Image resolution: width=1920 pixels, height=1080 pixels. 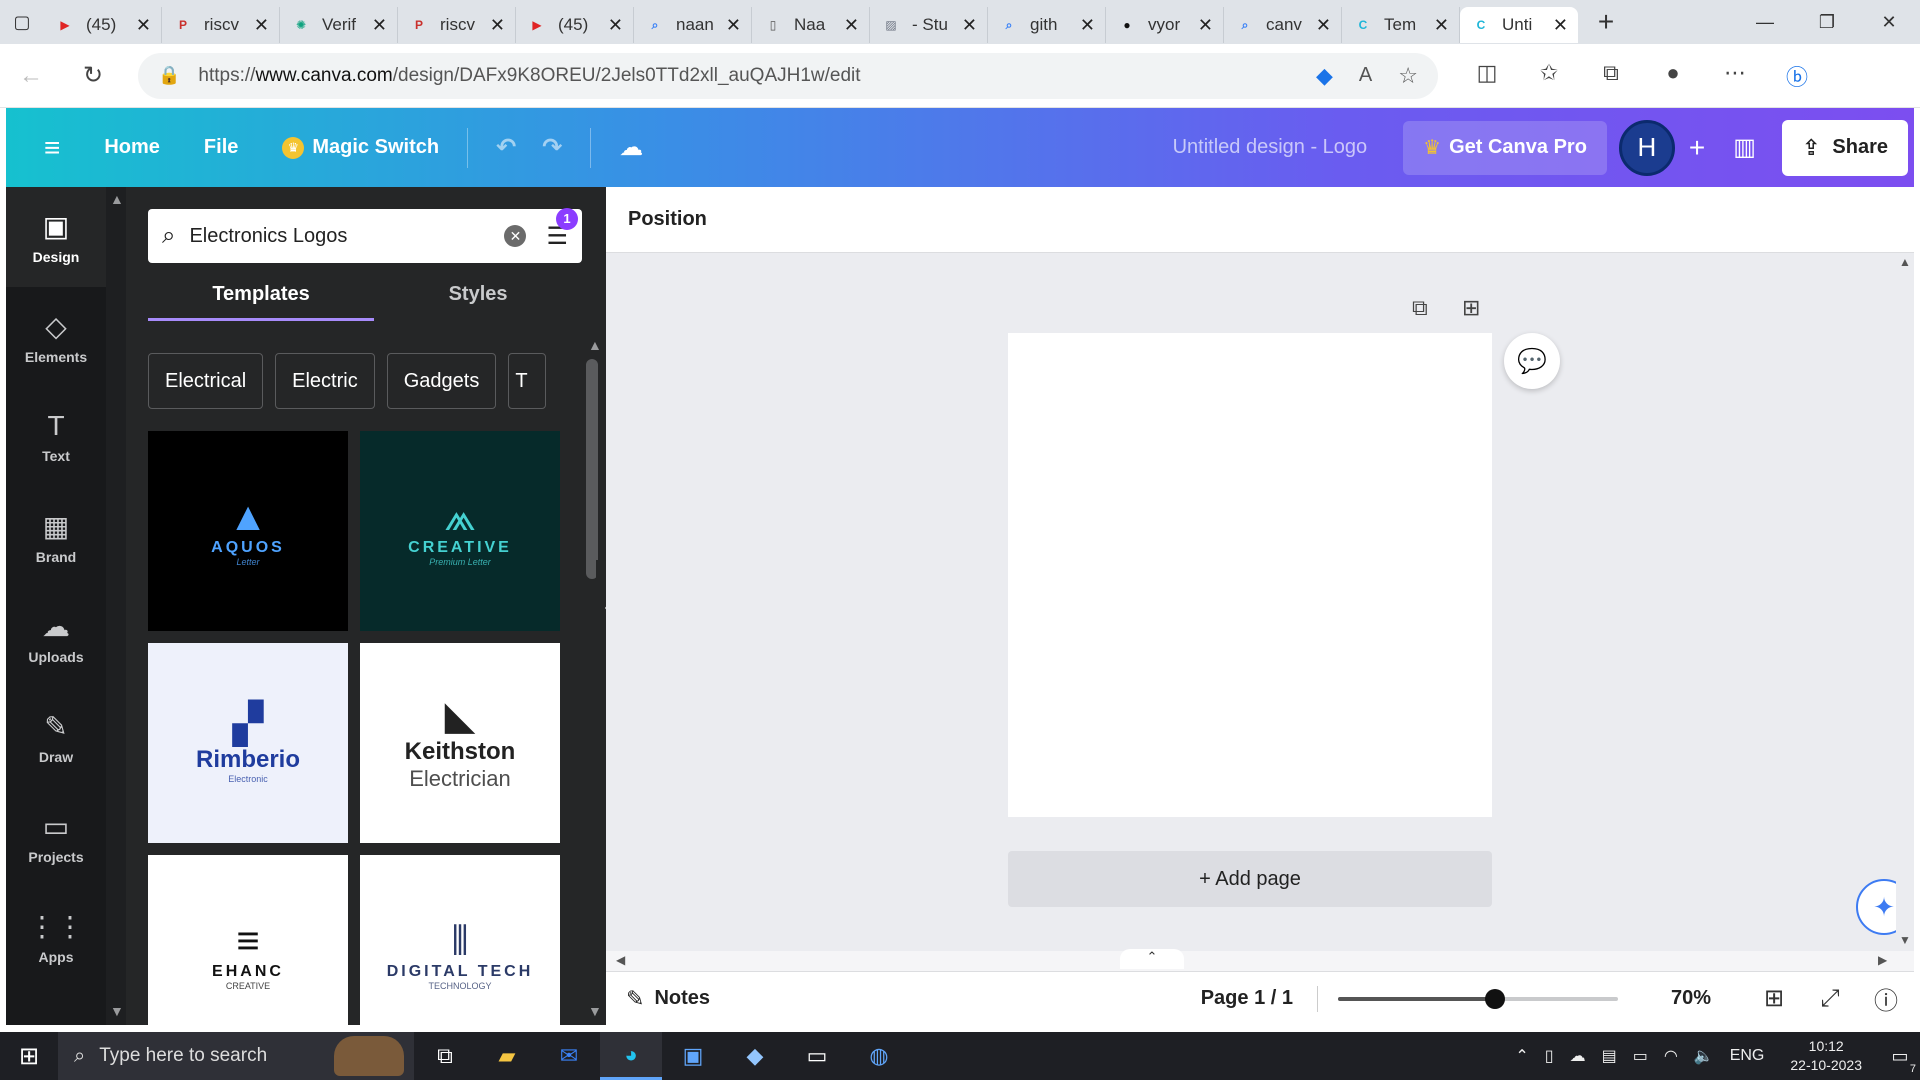 I want to click on browser-tab: C Unti ✕, so click(x=1519, y=25).